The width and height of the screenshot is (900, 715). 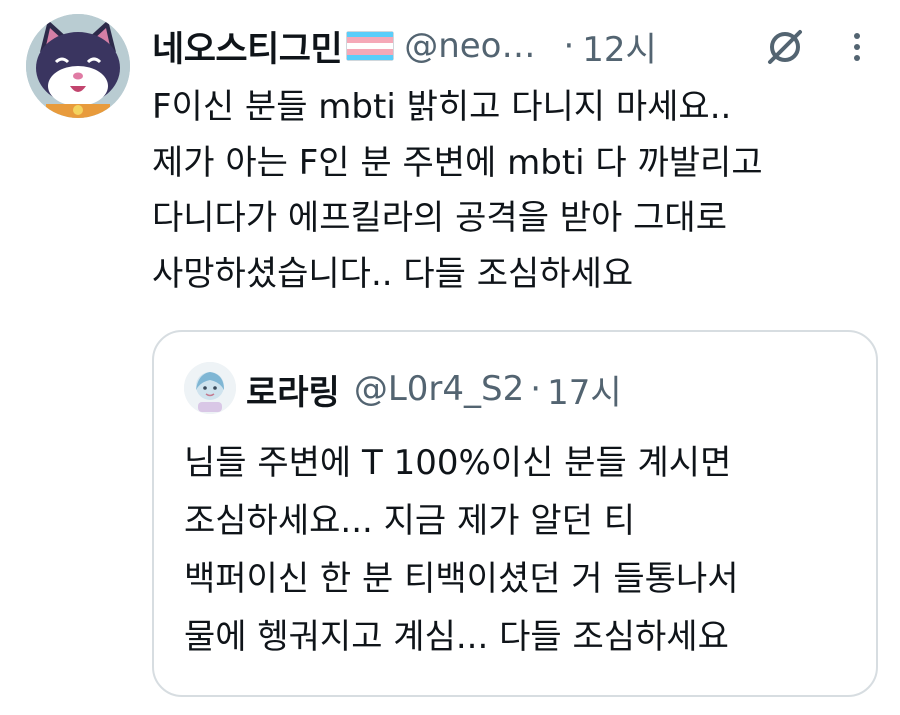 I want to click on tweet-text-line: 사망하셨습니다.. 다들 조심하세요, so click(x=393, y=273).